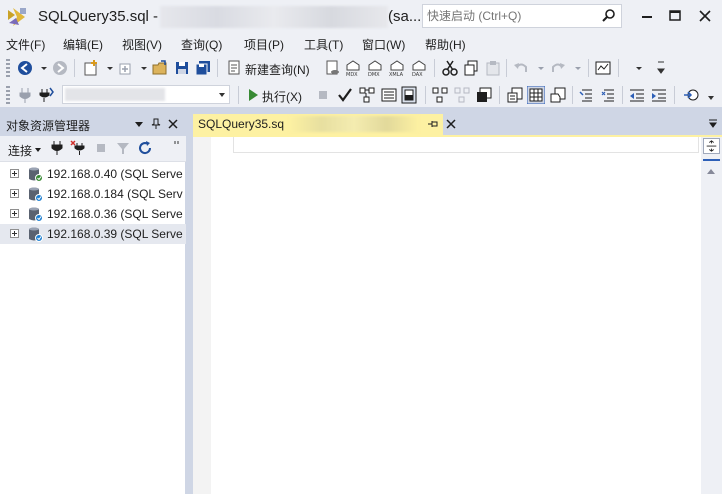  Describe the element at coordinates (156, 124) in the screenshot. I see `pin-icon` at that location.